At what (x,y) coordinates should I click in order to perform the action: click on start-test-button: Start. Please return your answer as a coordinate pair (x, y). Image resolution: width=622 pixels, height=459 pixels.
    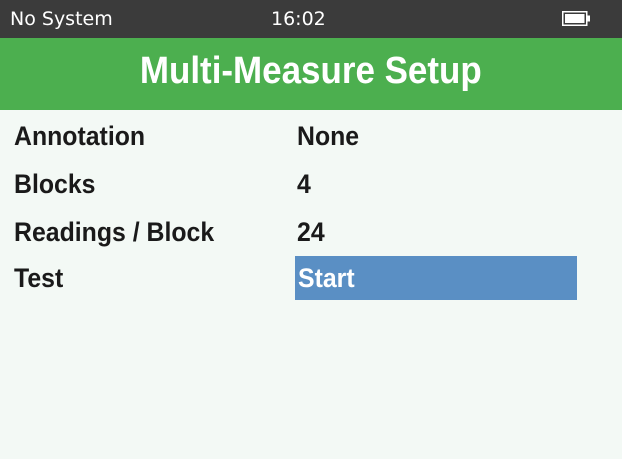
    Looking at the image, I should click on (436, 278).